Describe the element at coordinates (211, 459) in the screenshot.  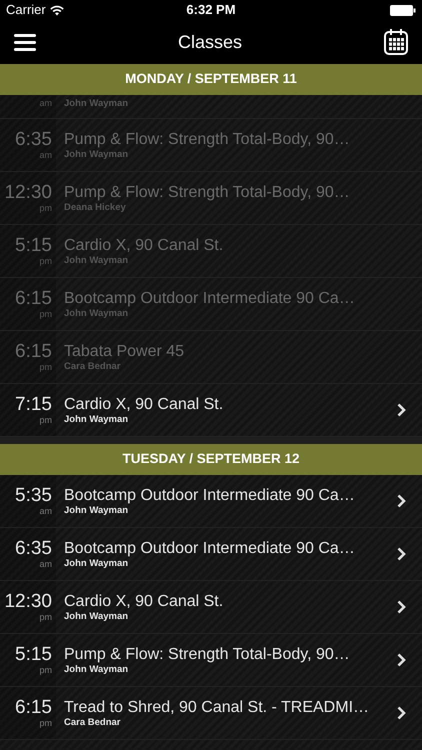
I see `day-header: TUESDAY / SEPTEMBER 12` at that location.